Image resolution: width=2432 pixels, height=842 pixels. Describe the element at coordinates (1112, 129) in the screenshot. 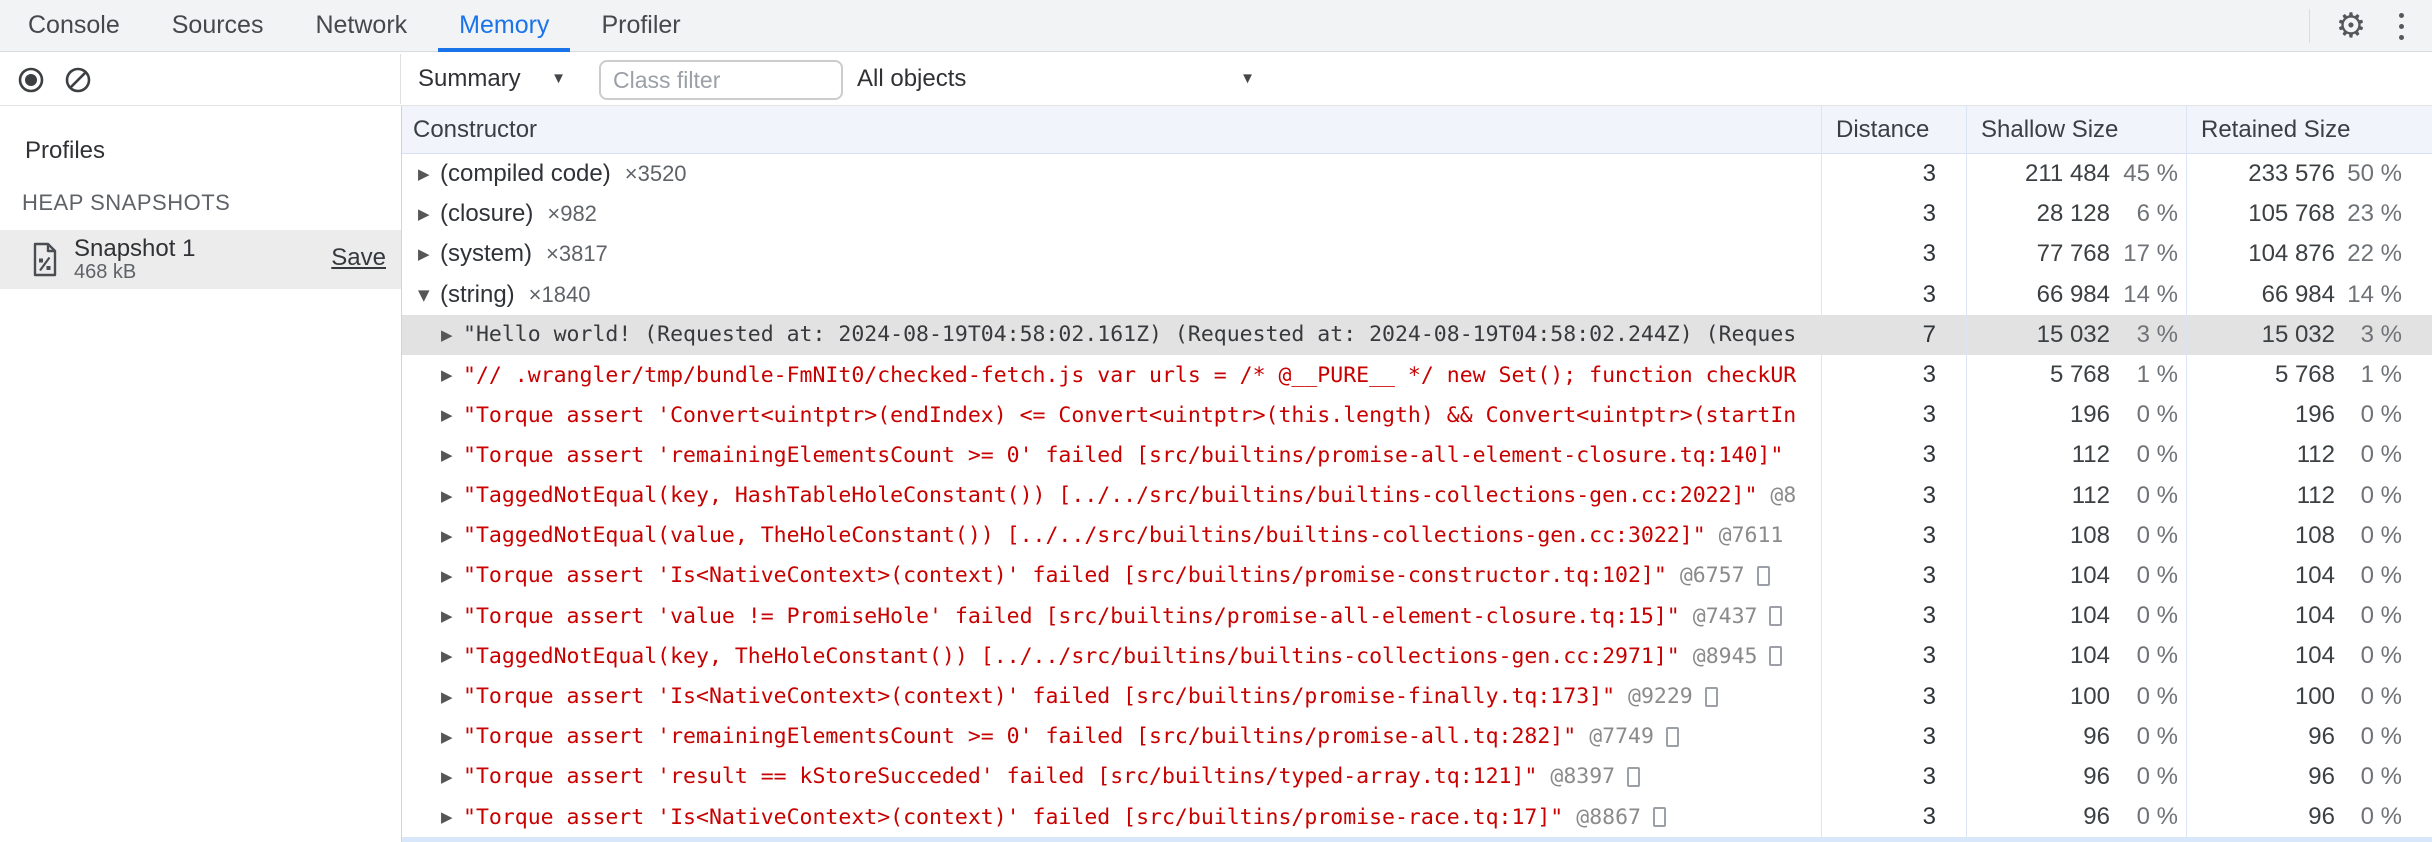

I see `column-header-constructor: Constructor` at that location.